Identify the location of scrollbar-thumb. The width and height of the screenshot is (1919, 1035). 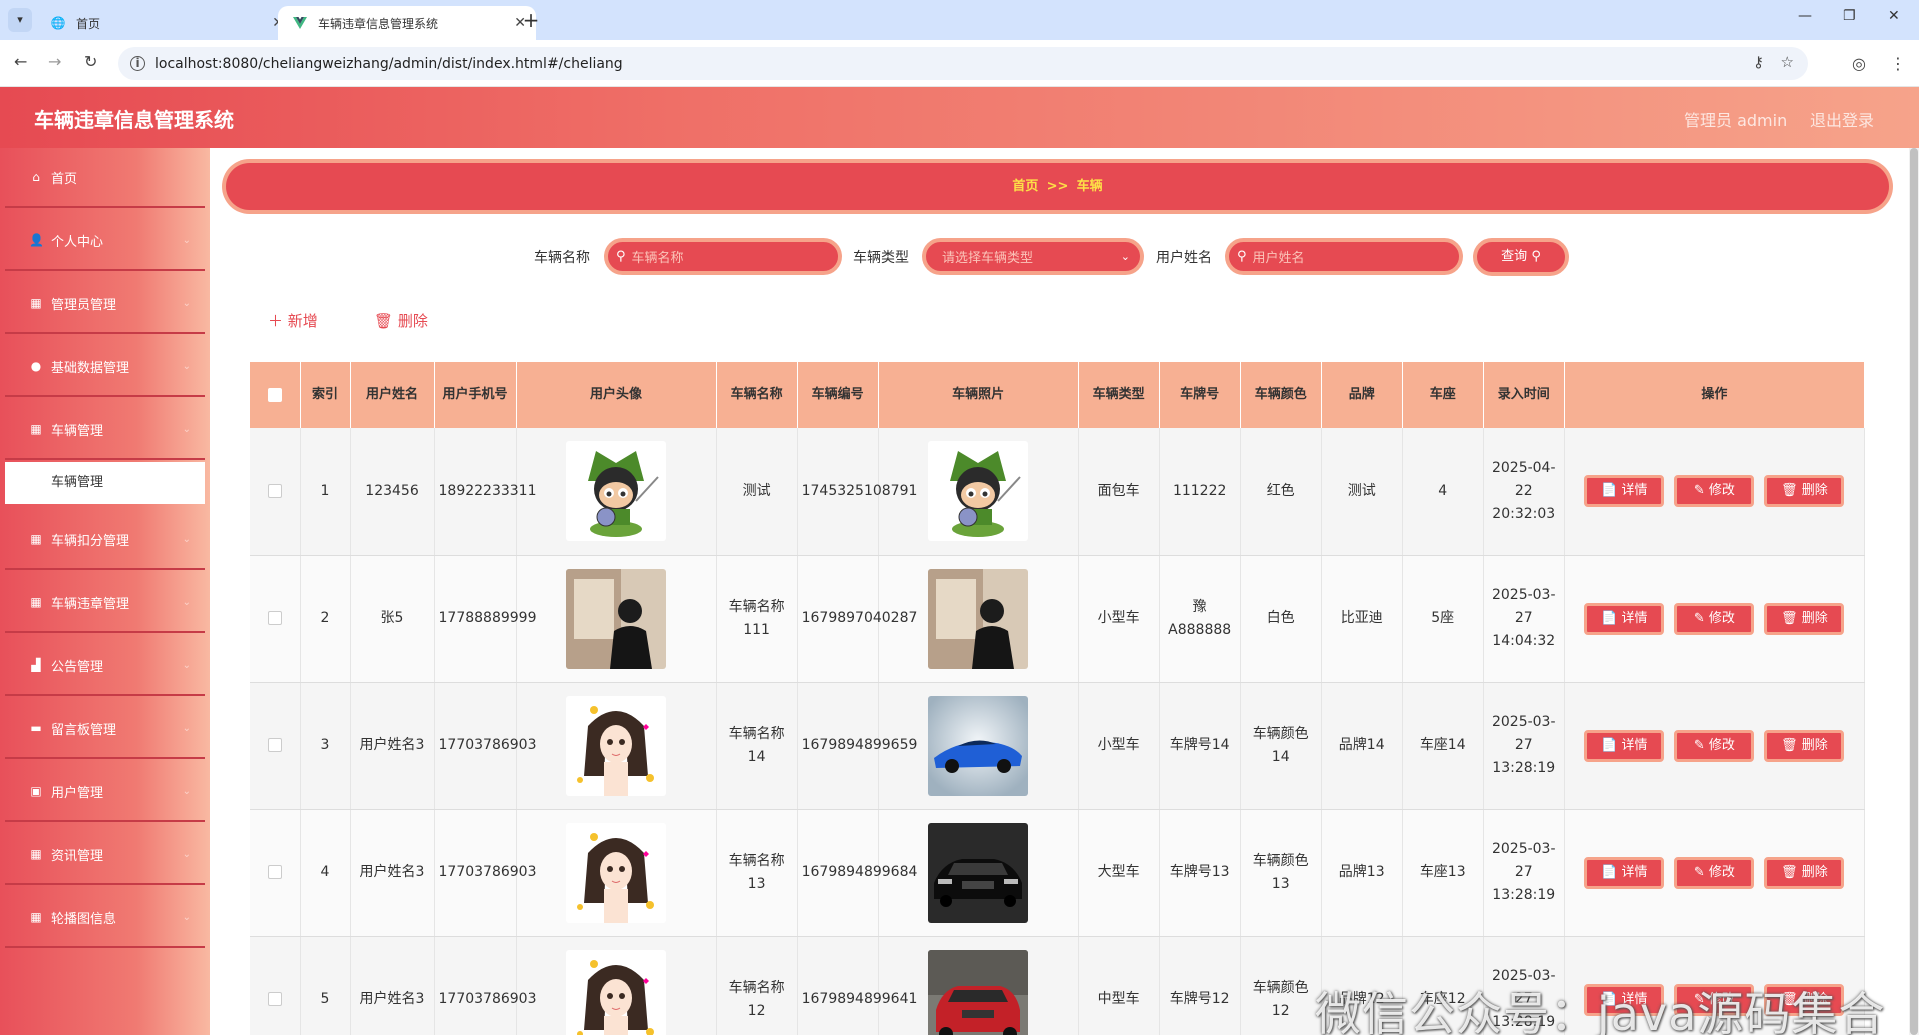
(1914, 591).